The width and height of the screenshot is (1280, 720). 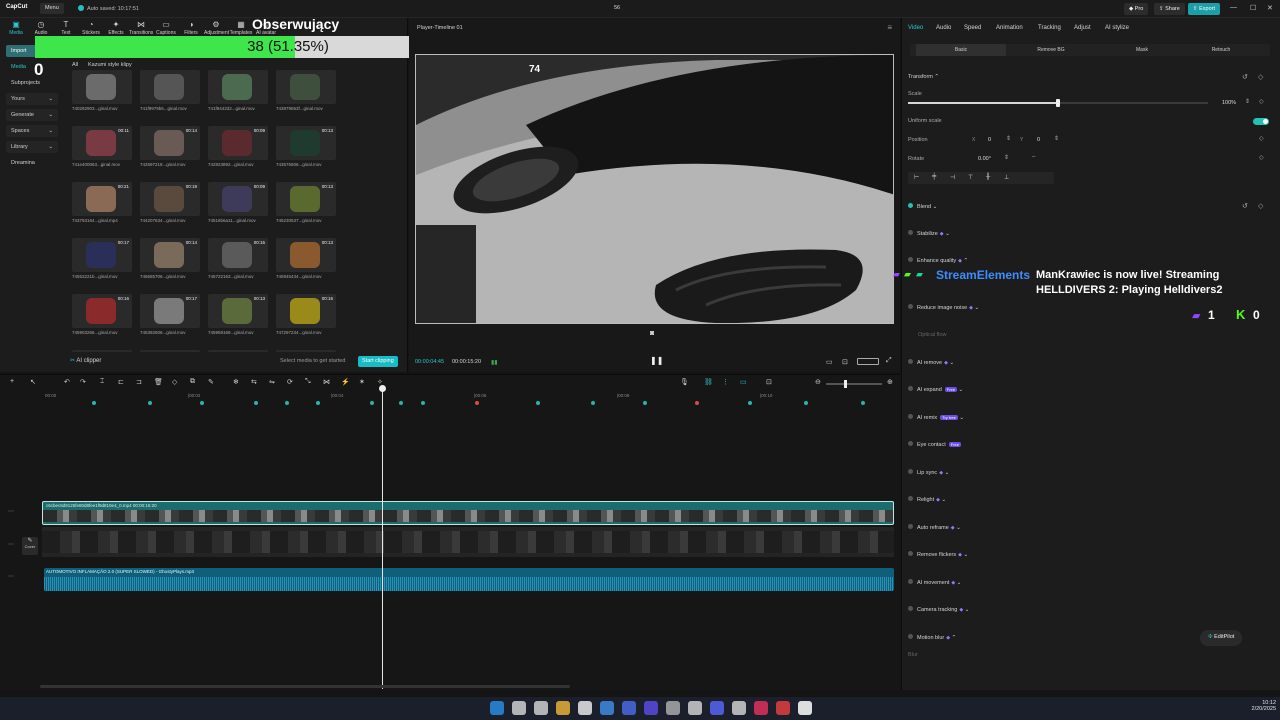 I want to click on folder-breadcrumb: Kazumi style klipy, so click(x=110, y=65).